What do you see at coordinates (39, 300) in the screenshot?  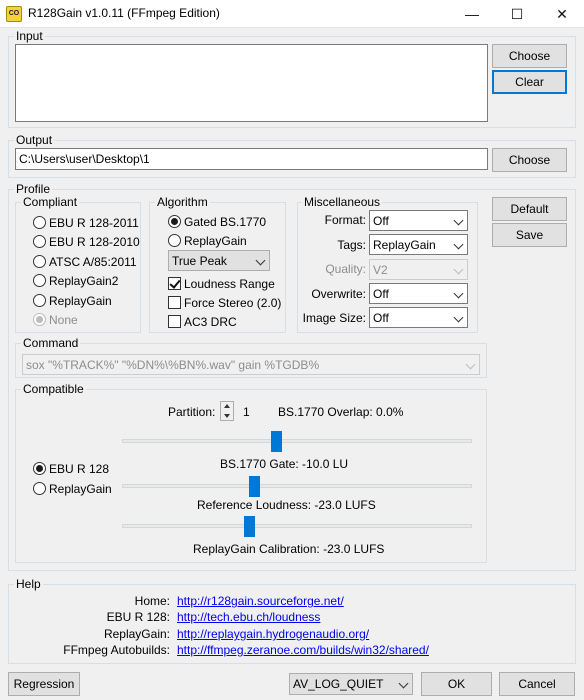 I see `compliant-replaygain-radio` at bounding box center [39, 300].